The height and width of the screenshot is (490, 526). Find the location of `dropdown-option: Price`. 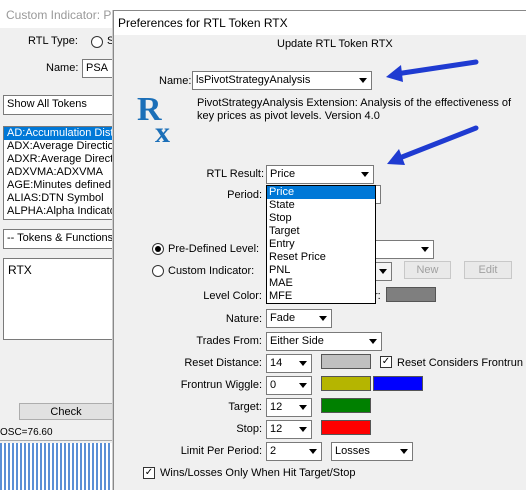

dropdown-option: Price is located at coordinates (321, 192).